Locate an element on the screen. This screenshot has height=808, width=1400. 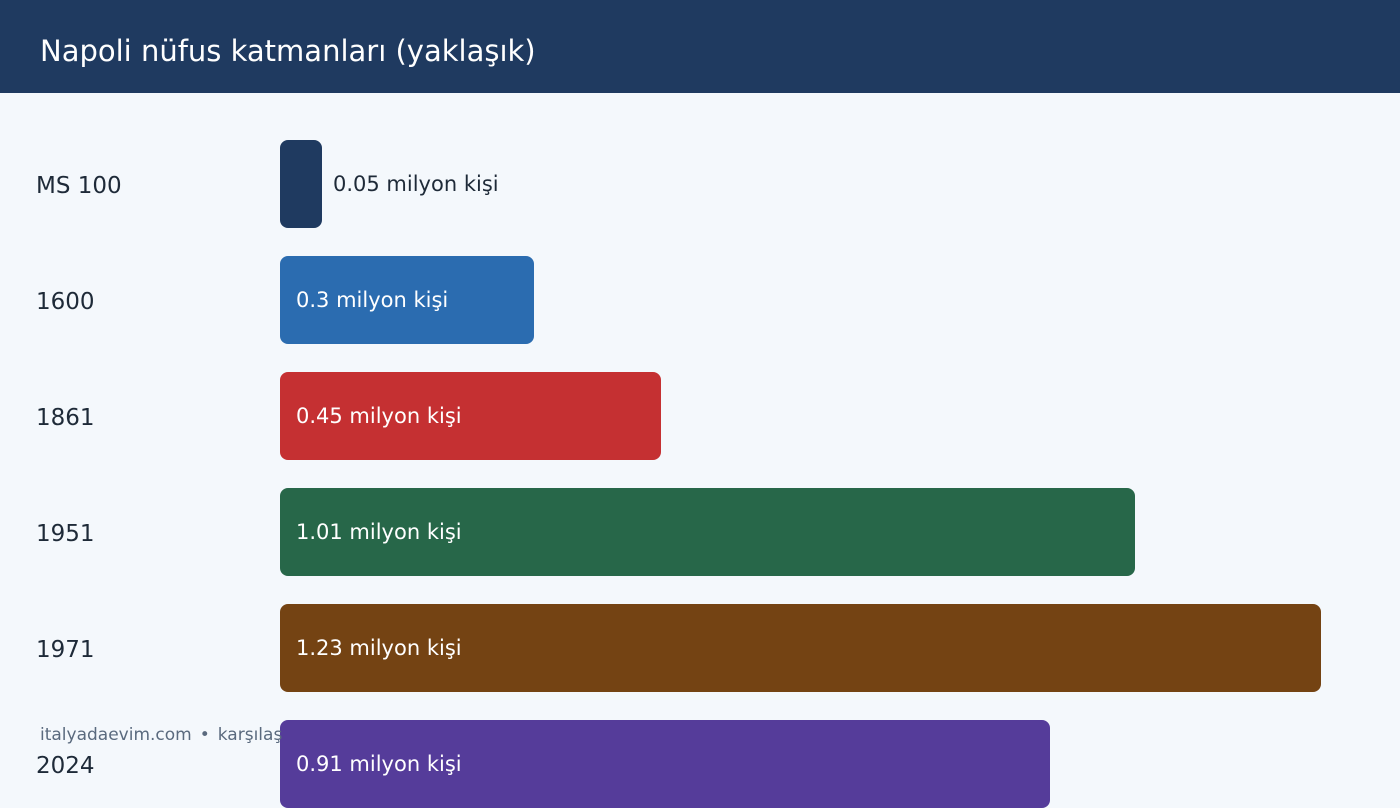
category-label: 1971 is located at coordinates (65, 650).